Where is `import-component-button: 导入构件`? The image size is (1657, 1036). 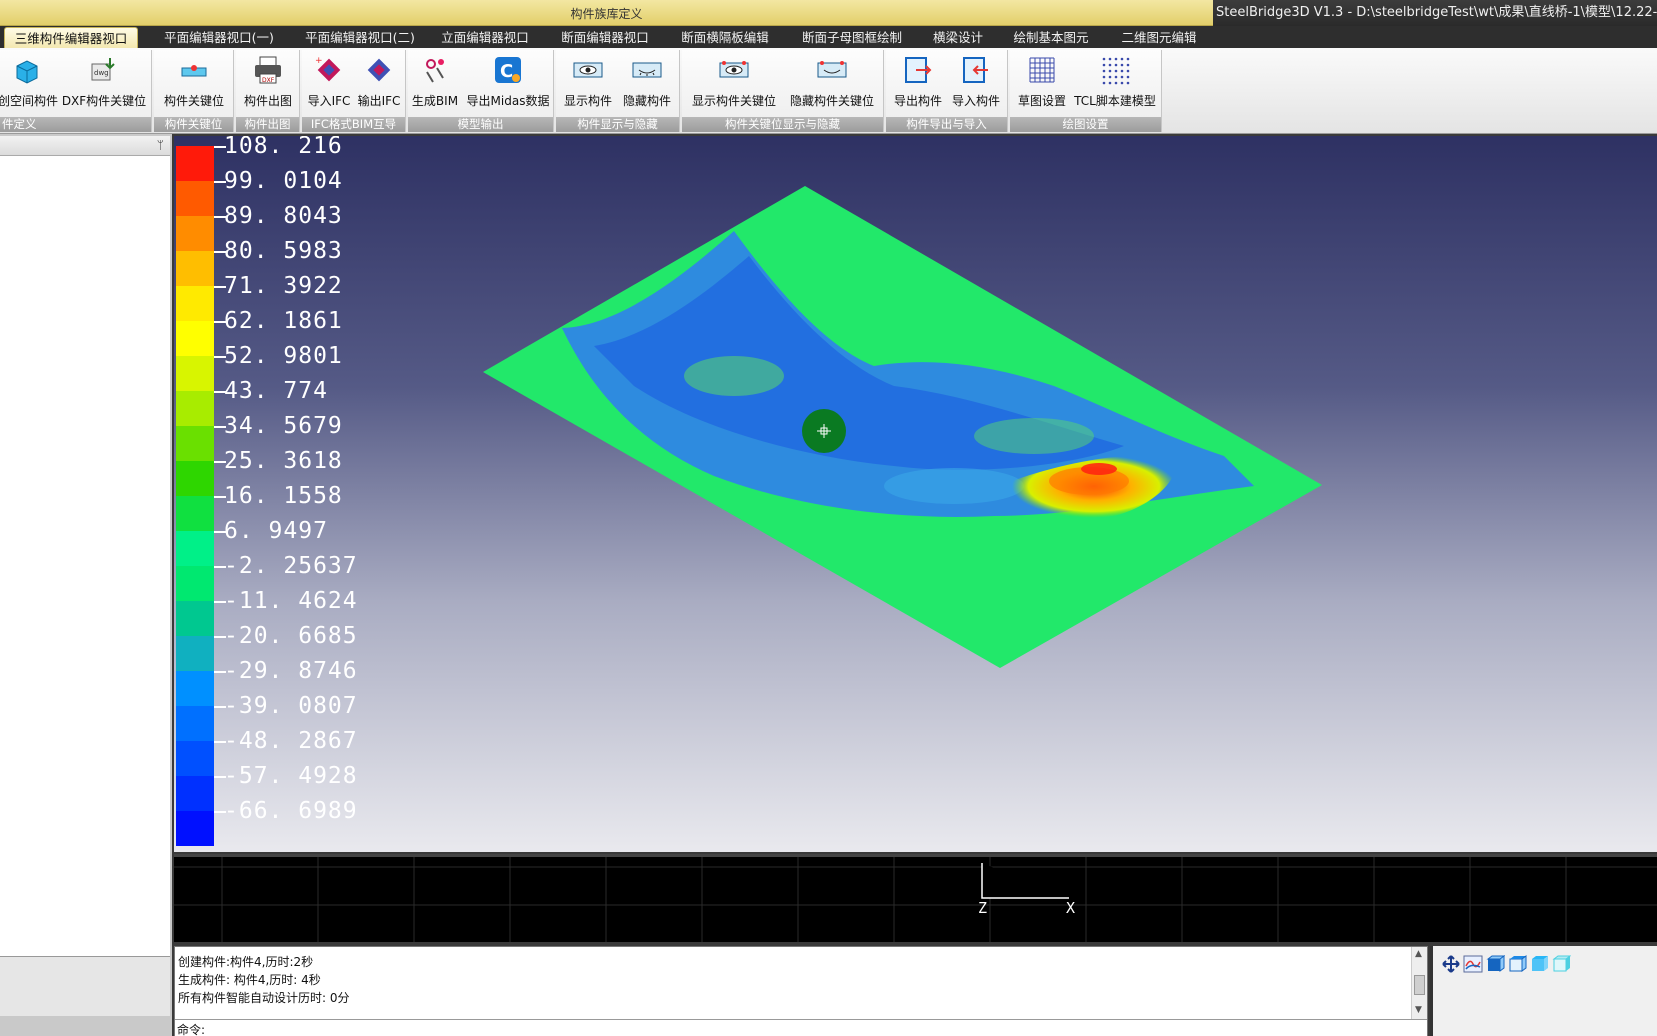 import-component-button: 导入构件 is located at coordinates (976, 83).